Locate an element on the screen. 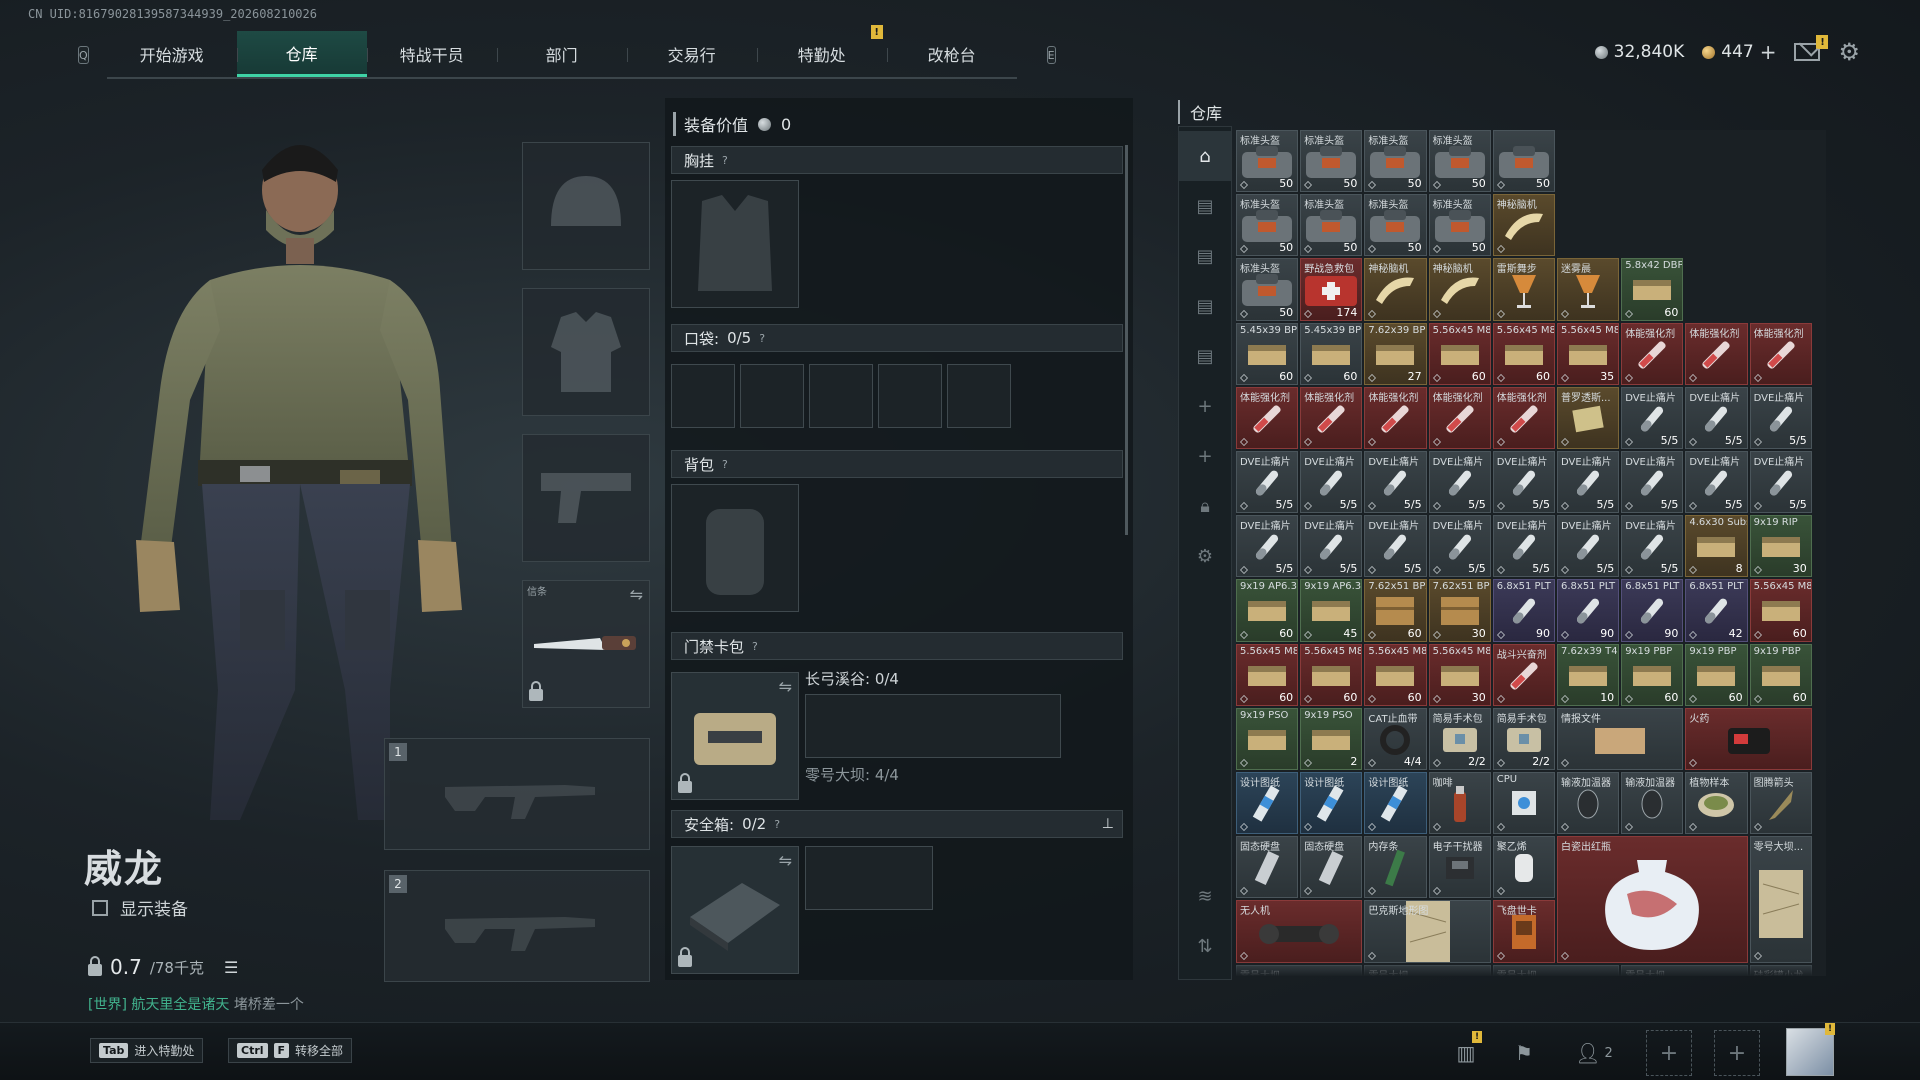 The image size is (1920, 1080). storage-item: 咖啡 is located at coordinates (1459, 803).